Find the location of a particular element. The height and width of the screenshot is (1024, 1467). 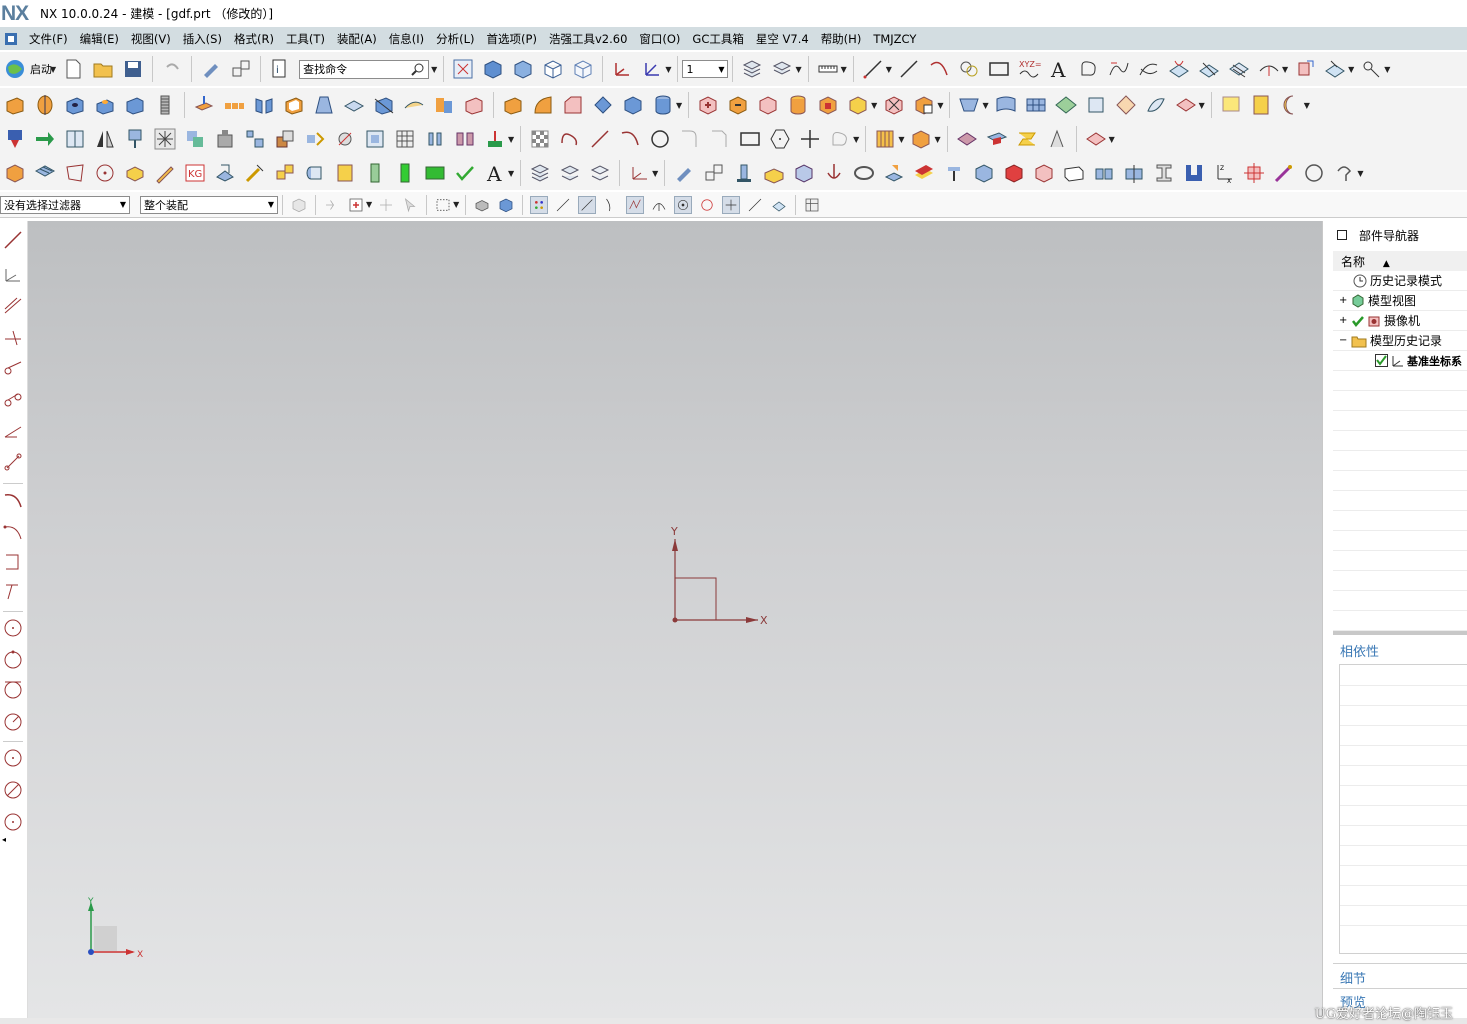

window-copy-icon is located at coordinates (714, 173).